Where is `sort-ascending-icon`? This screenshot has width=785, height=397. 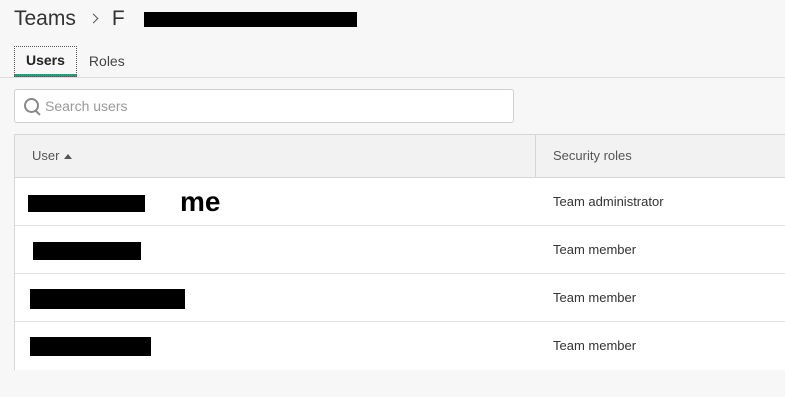
sort-ascending-icon is located at coordinates (68, 156).